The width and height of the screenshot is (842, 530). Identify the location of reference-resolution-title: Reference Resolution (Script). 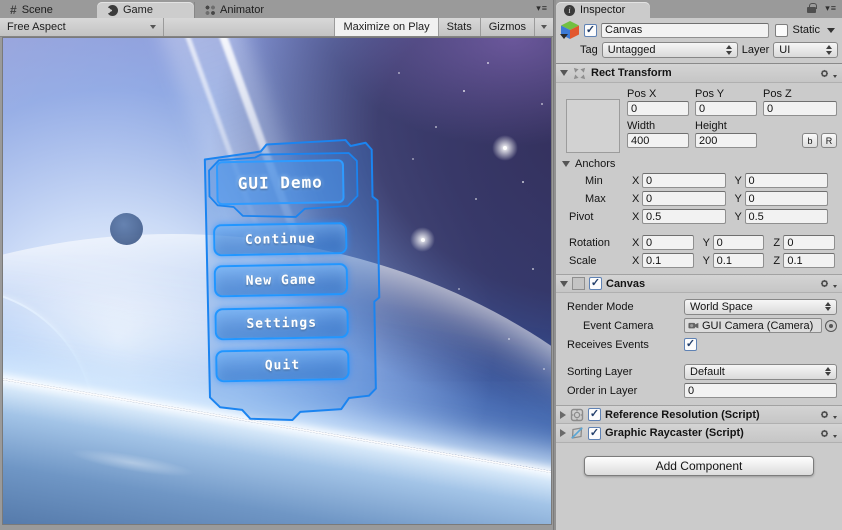
(682, 414).